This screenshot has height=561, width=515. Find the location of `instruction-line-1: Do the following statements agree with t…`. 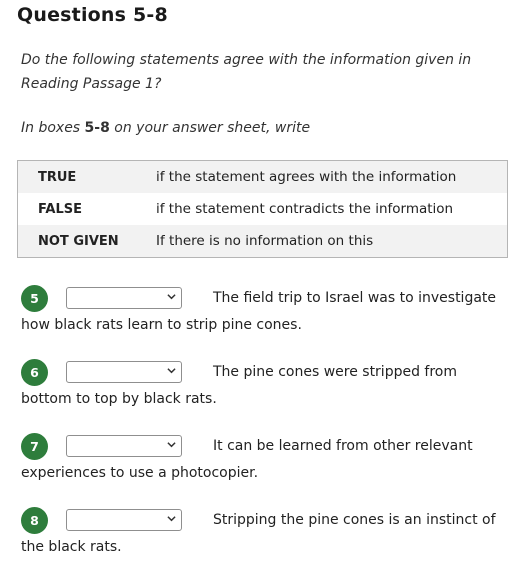

instruction-line-1: Do the following statements agree with t… is located at coordinates (246, 60).